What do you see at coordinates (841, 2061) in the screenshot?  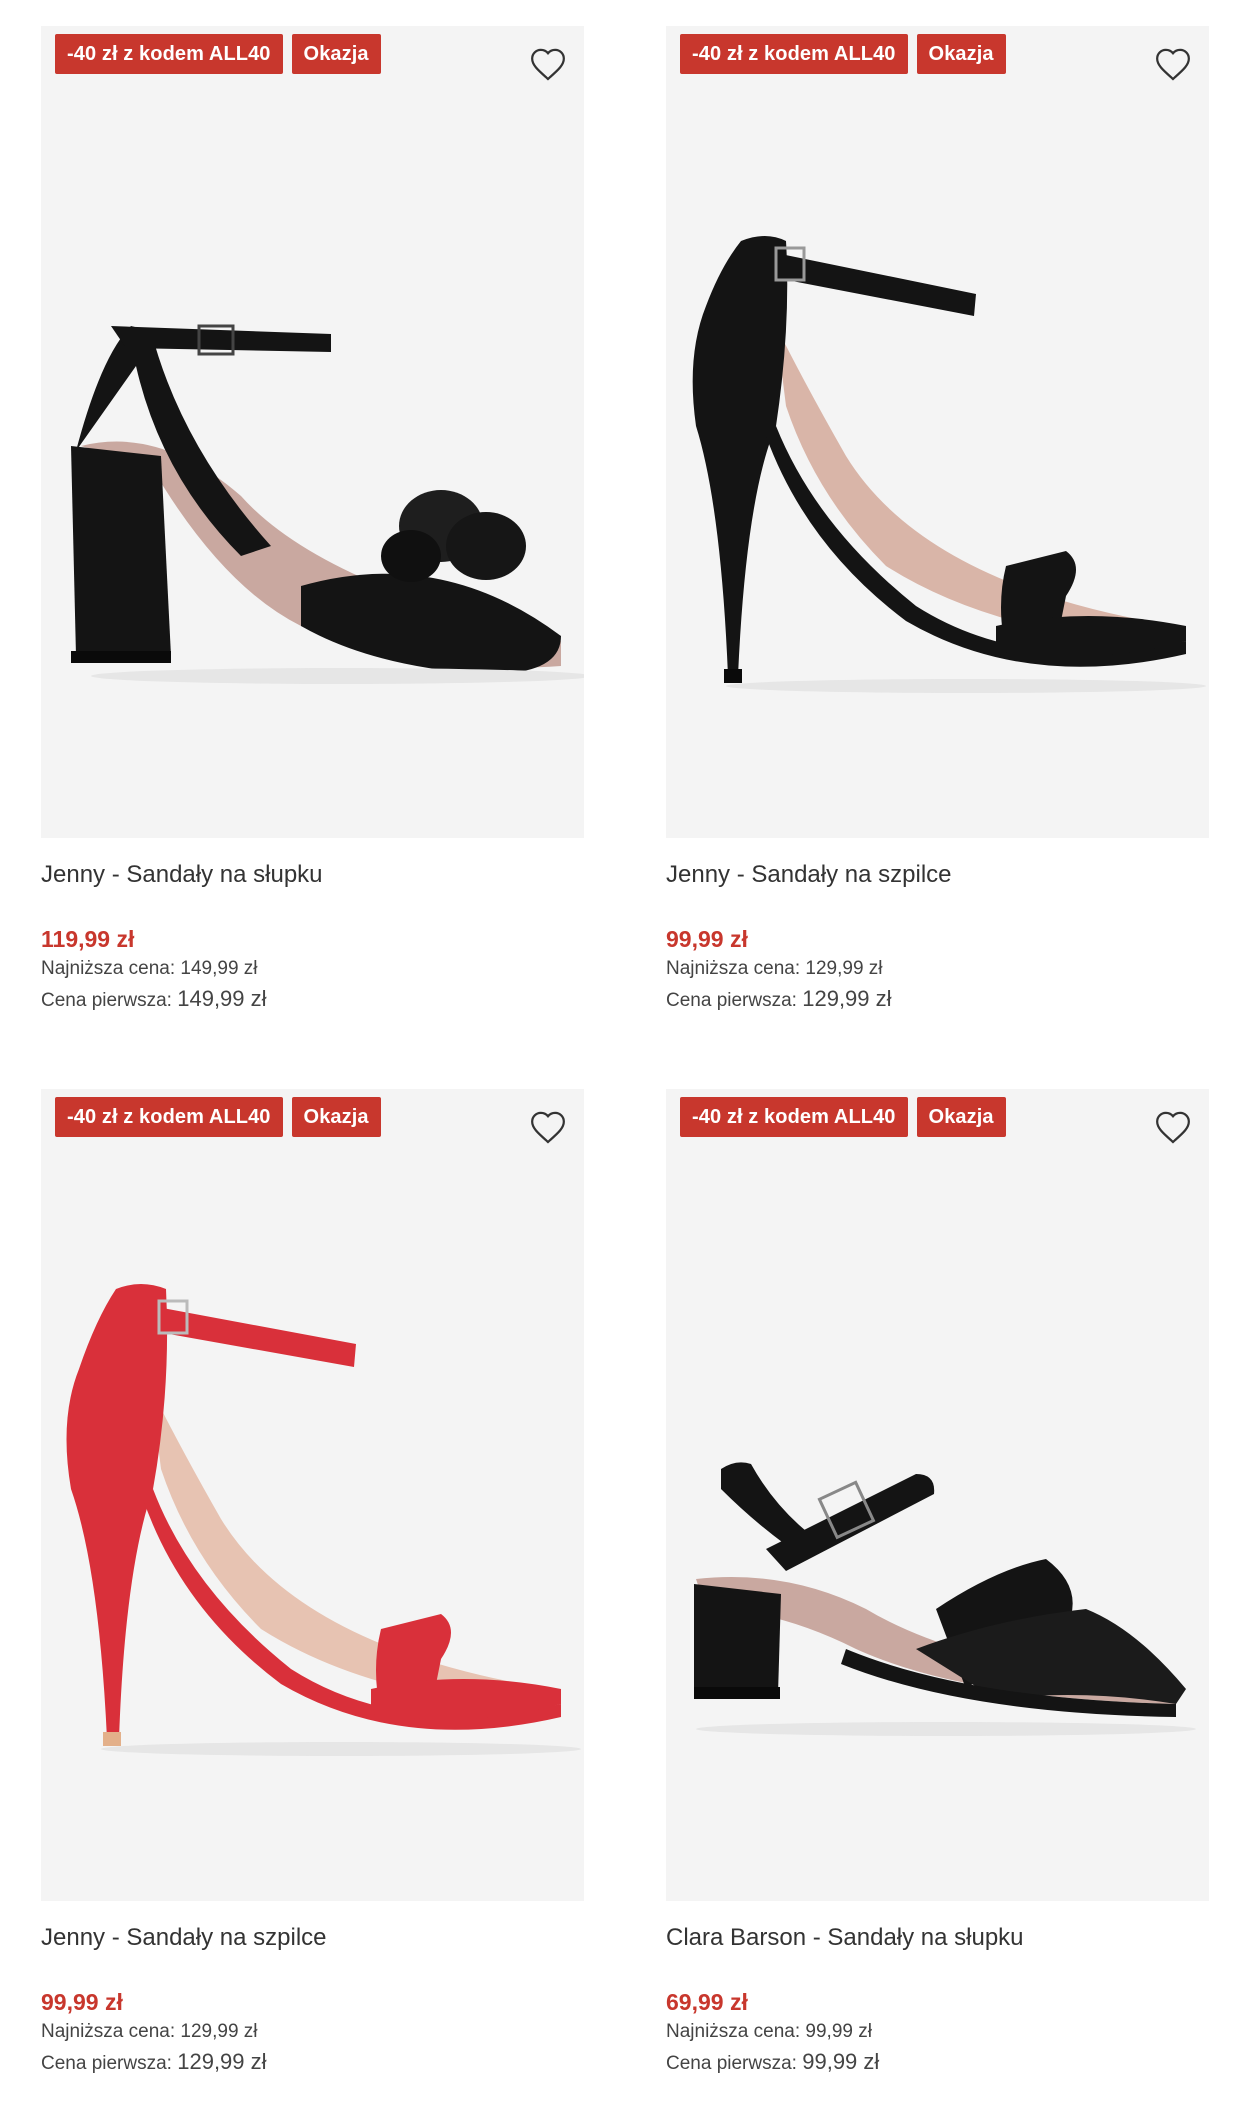 I see `first-price-value: 99,99 zł` at bounding box center [841, 2061].